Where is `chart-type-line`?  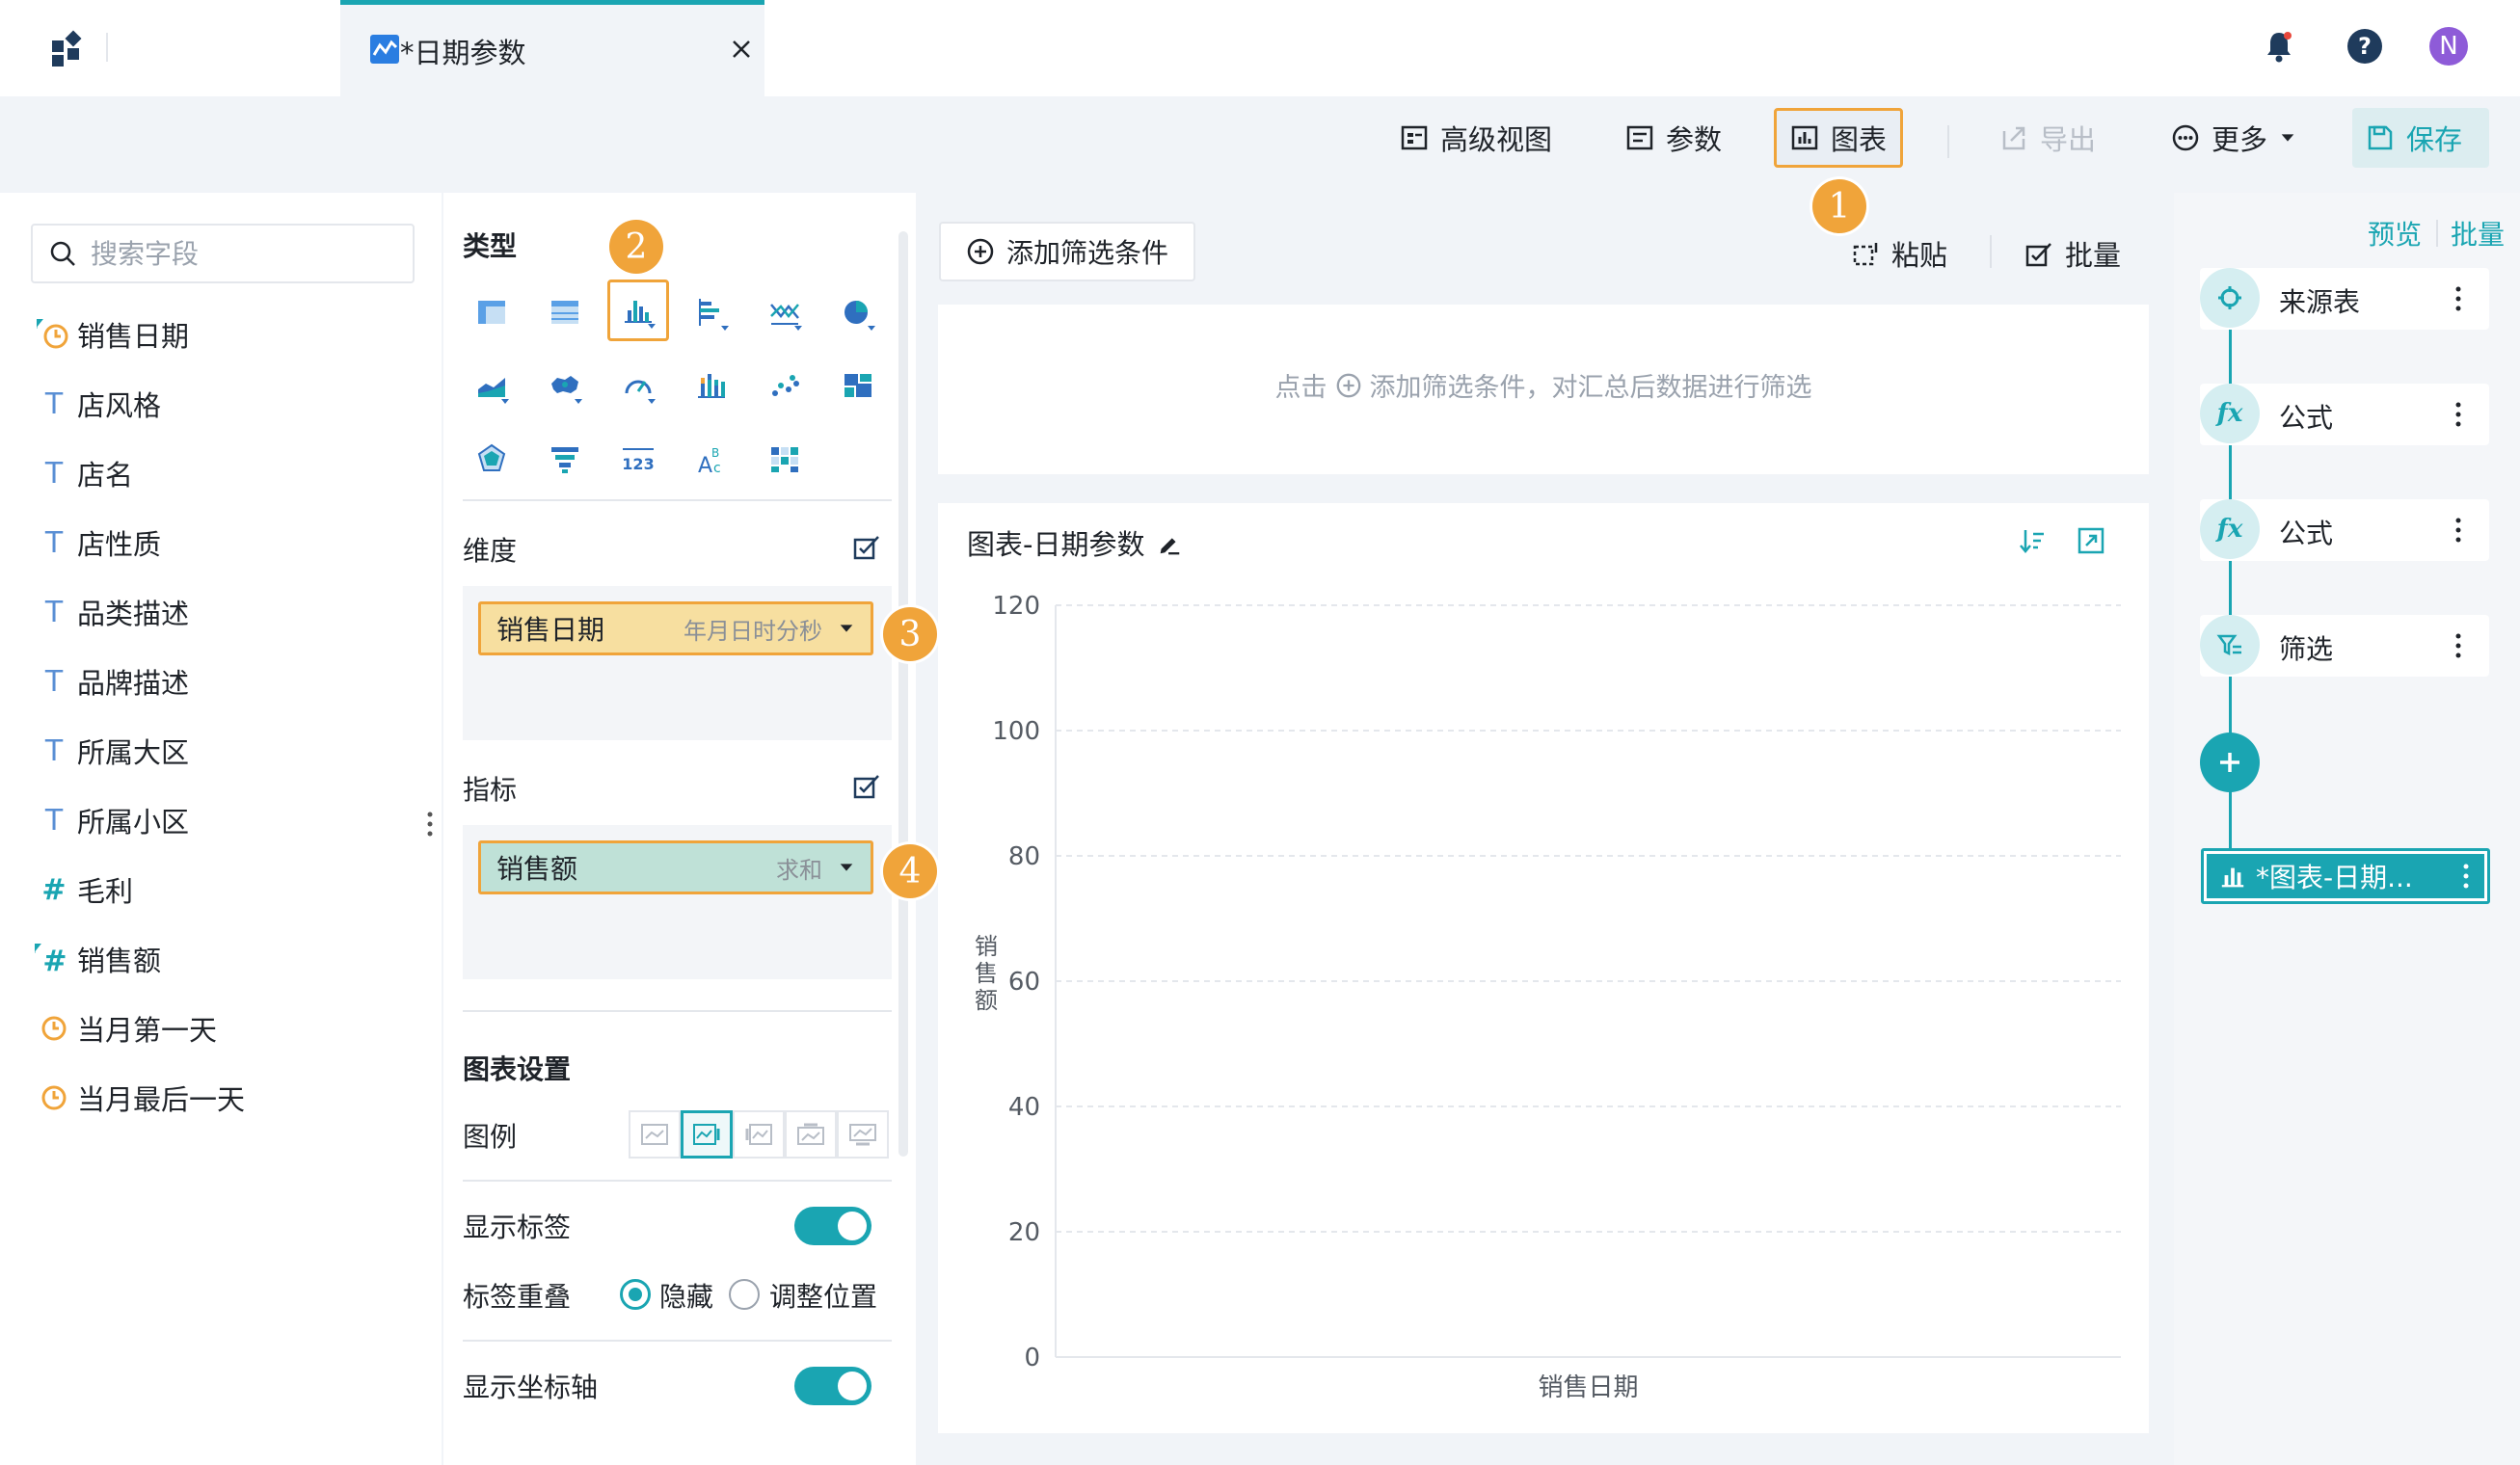
chart-type-line is located at coordinates (785, 312).